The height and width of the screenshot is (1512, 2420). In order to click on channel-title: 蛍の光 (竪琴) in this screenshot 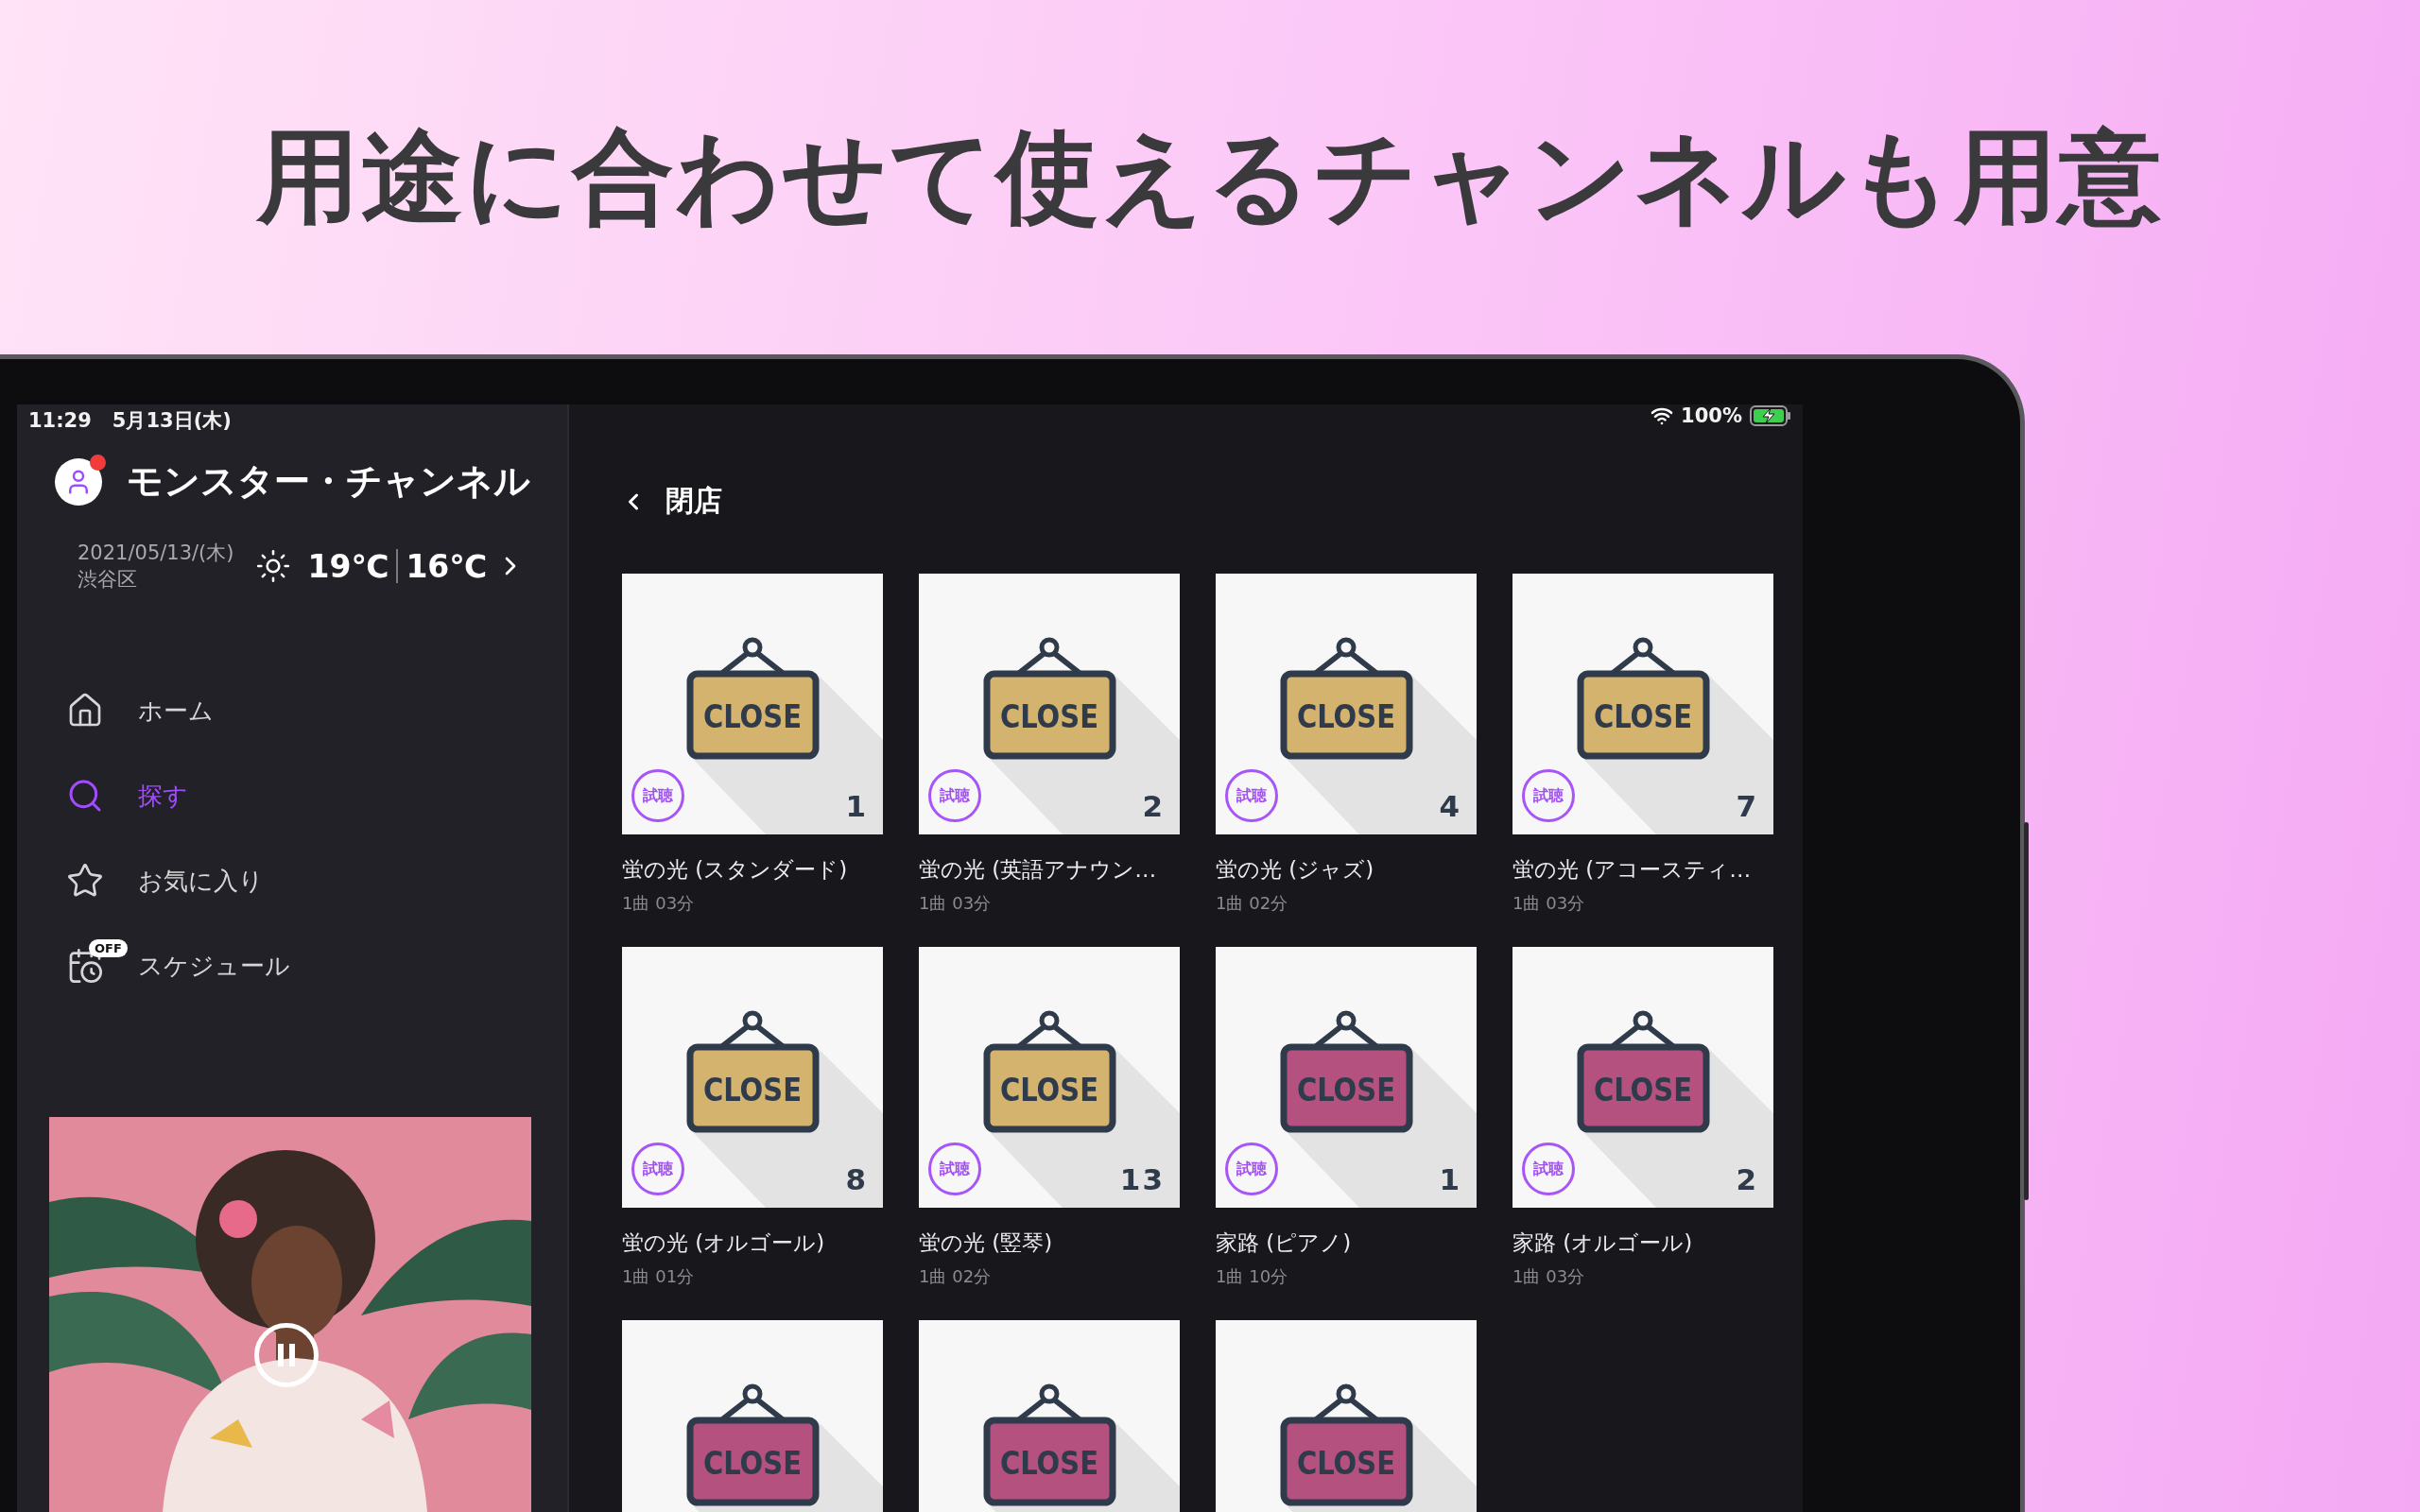, I will do `click(986, 1243)`.